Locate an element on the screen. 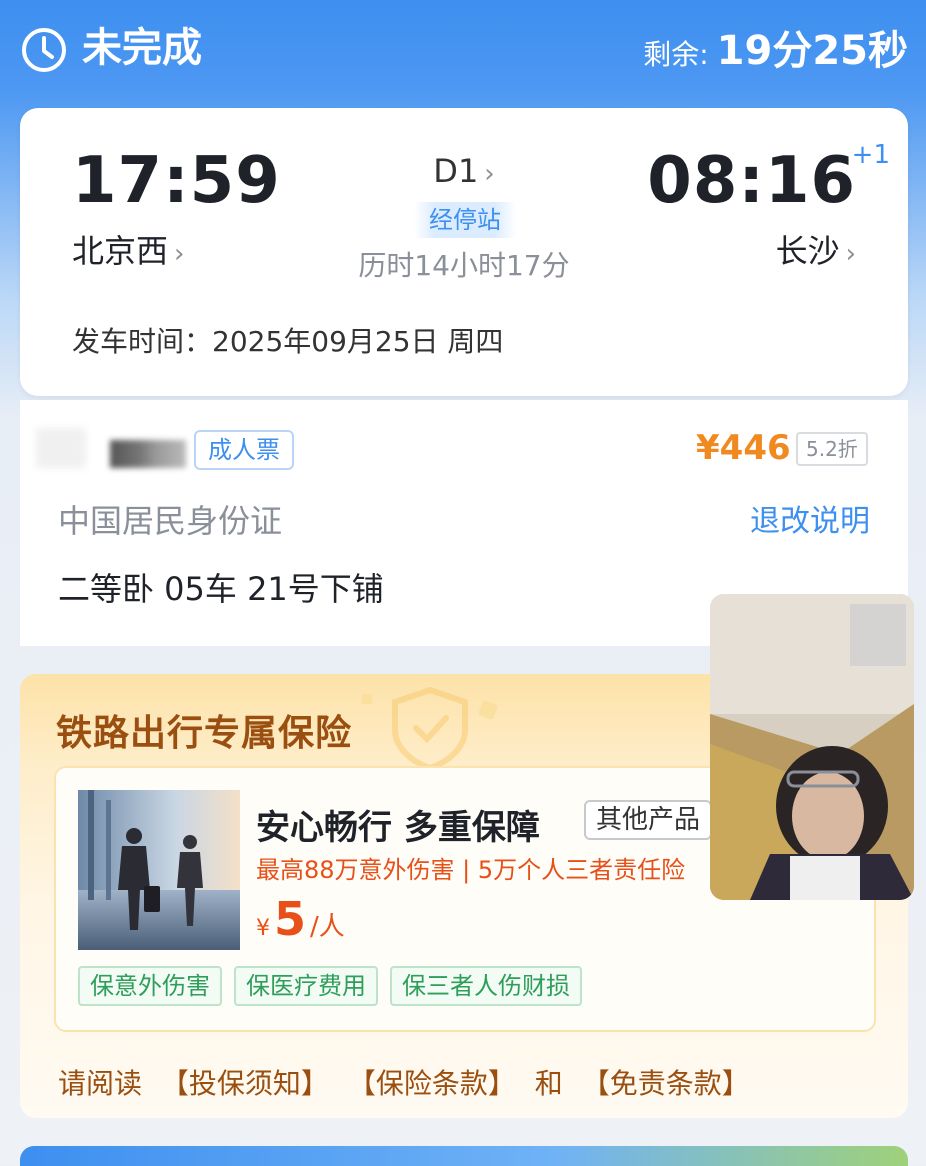 This screenshot has height=1166, width=926. id-type: 中国居民身份证 is located at coordinates (170, 521).